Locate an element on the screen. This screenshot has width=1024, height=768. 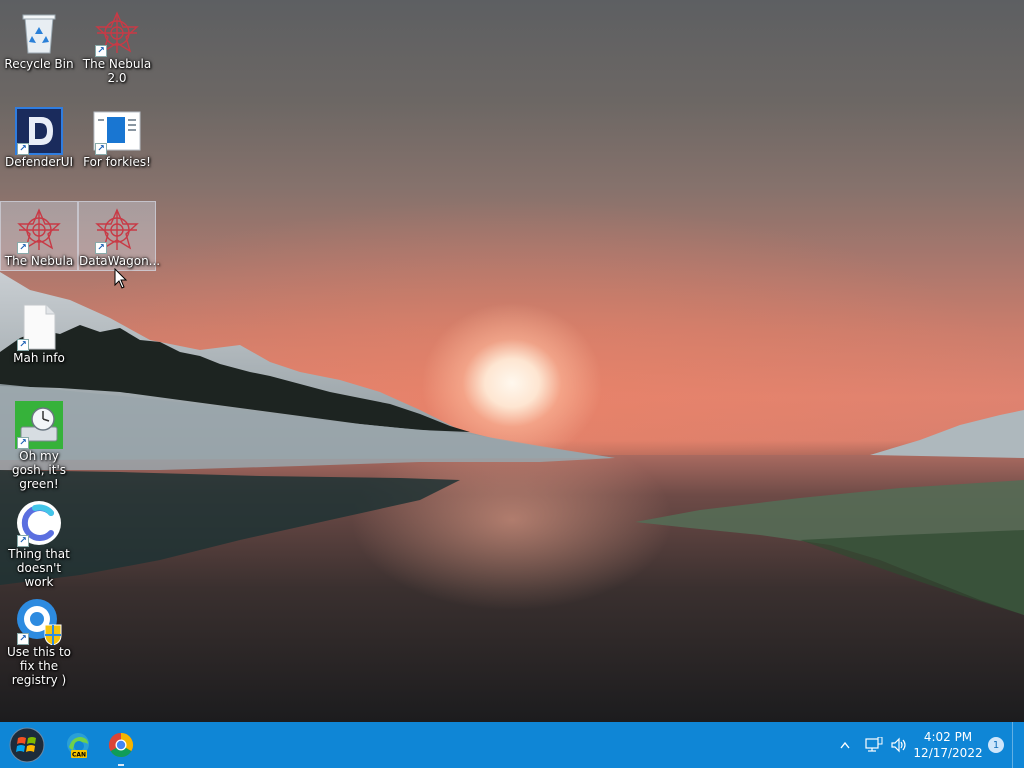
desktop-icon-label: The Nebula 2.0 is located at coordinates (117, 71).